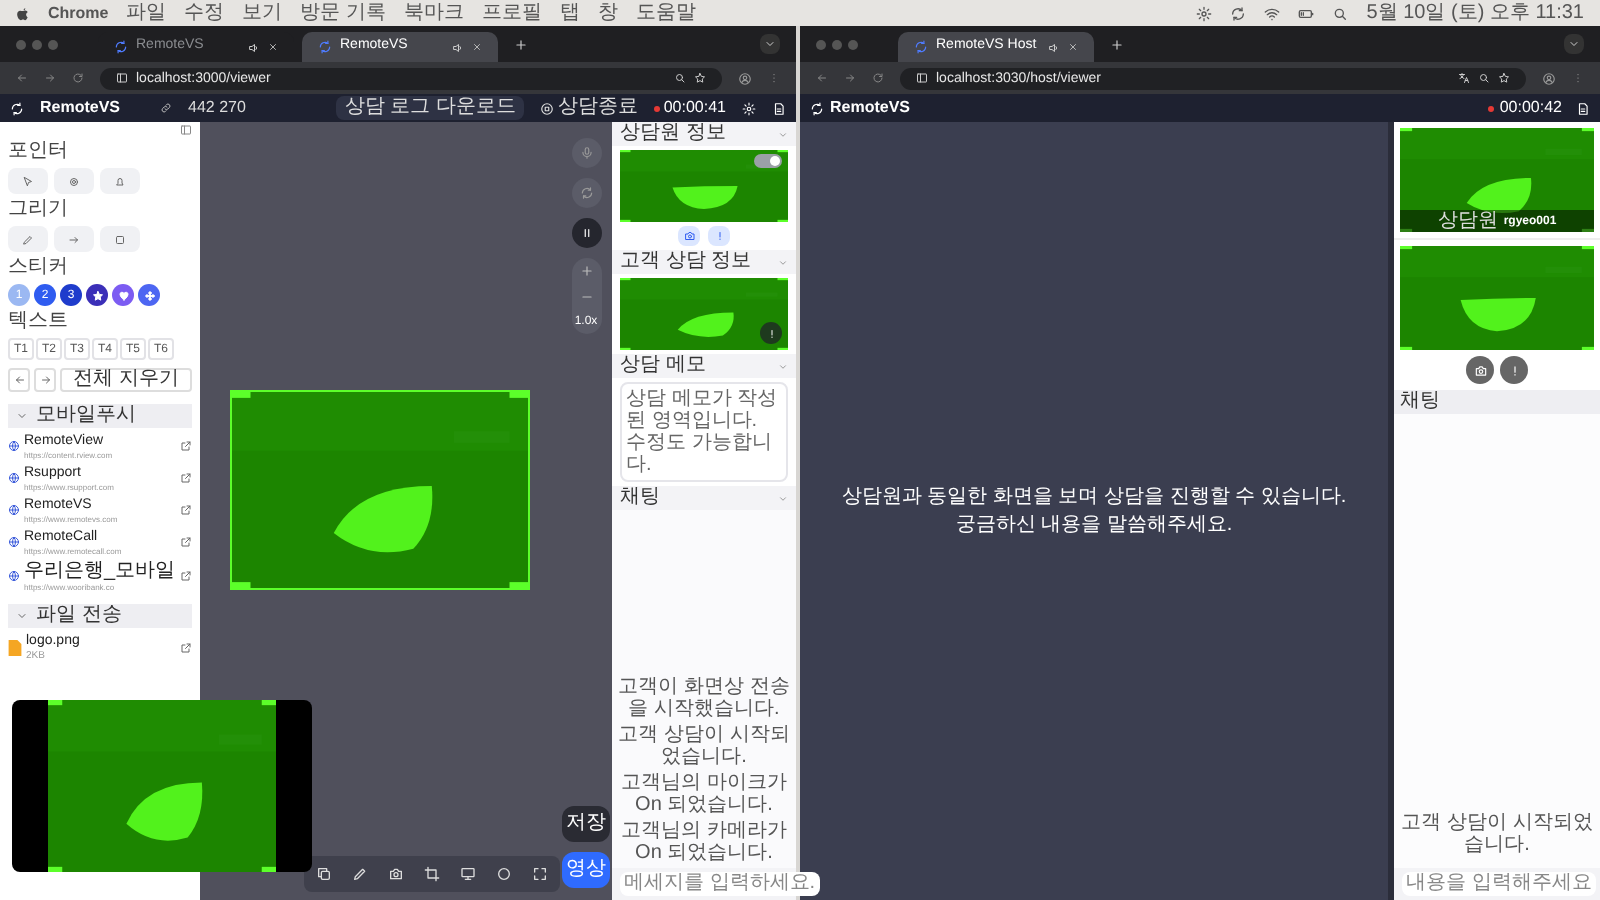  What do you see at coordinates (204, 13) in the screenshot?
I see `menu-item: 수정` at bounding box center [204, 13].